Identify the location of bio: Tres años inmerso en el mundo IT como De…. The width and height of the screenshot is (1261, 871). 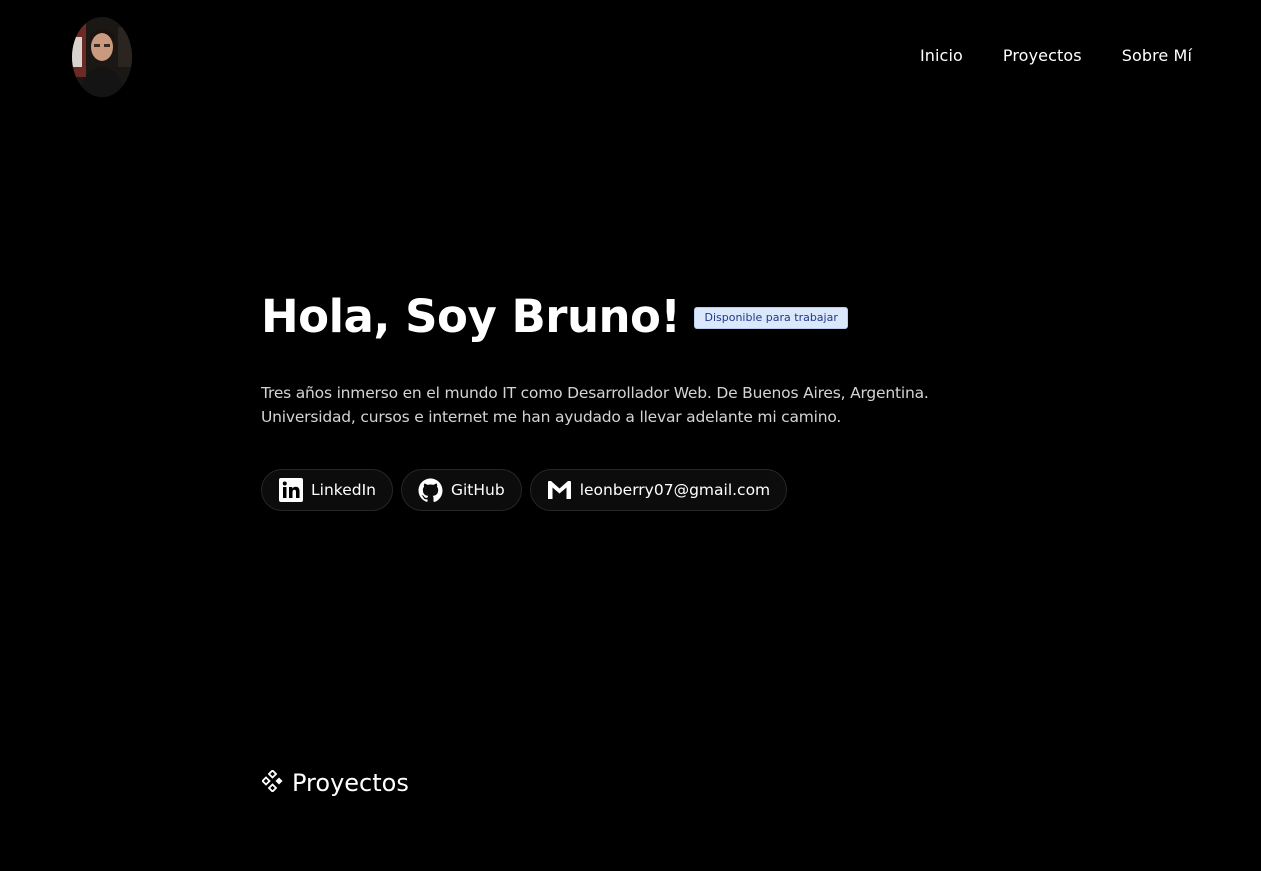
(611, 405).